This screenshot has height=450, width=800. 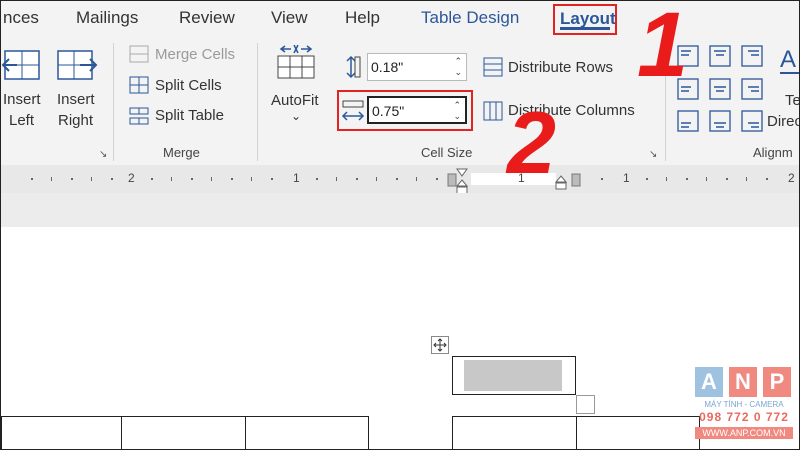 What do you see at coordinates (458, 61) in the screenshot?
I see `spin-up-icon: ⌃` at bounding box center [458, 61].